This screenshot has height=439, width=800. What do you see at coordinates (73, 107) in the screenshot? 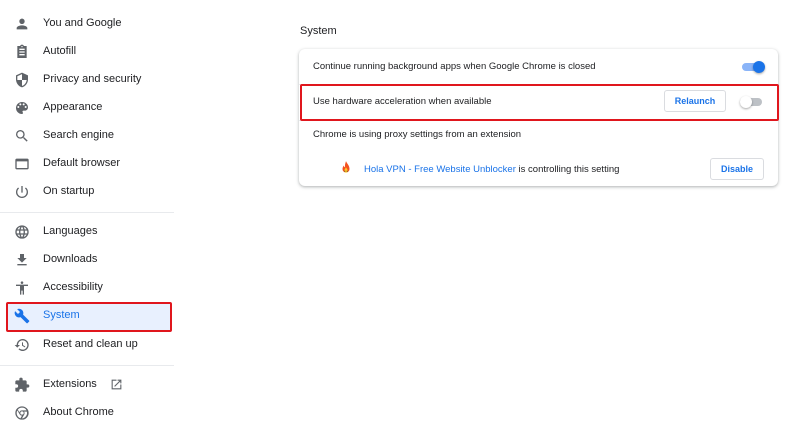
I see `sidebar-item-label: Appearance` at bounding box center [73, 107].